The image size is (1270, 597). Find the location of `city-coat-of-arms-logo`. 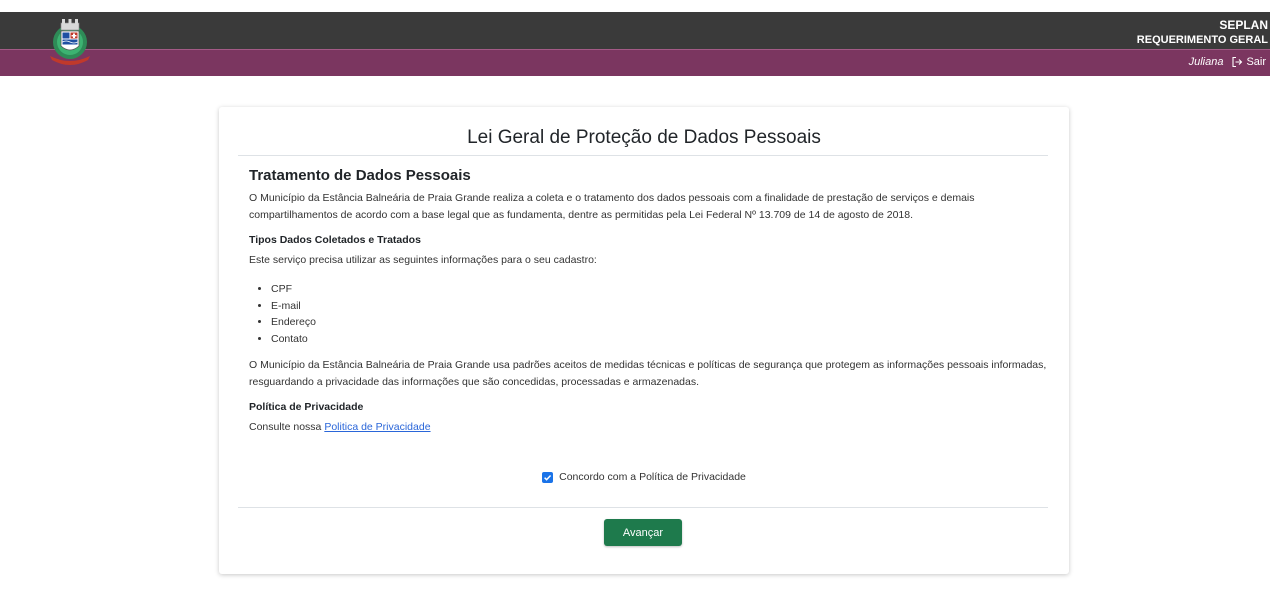

city-coat-of-arms-logo is located at coordinates (70, 42).